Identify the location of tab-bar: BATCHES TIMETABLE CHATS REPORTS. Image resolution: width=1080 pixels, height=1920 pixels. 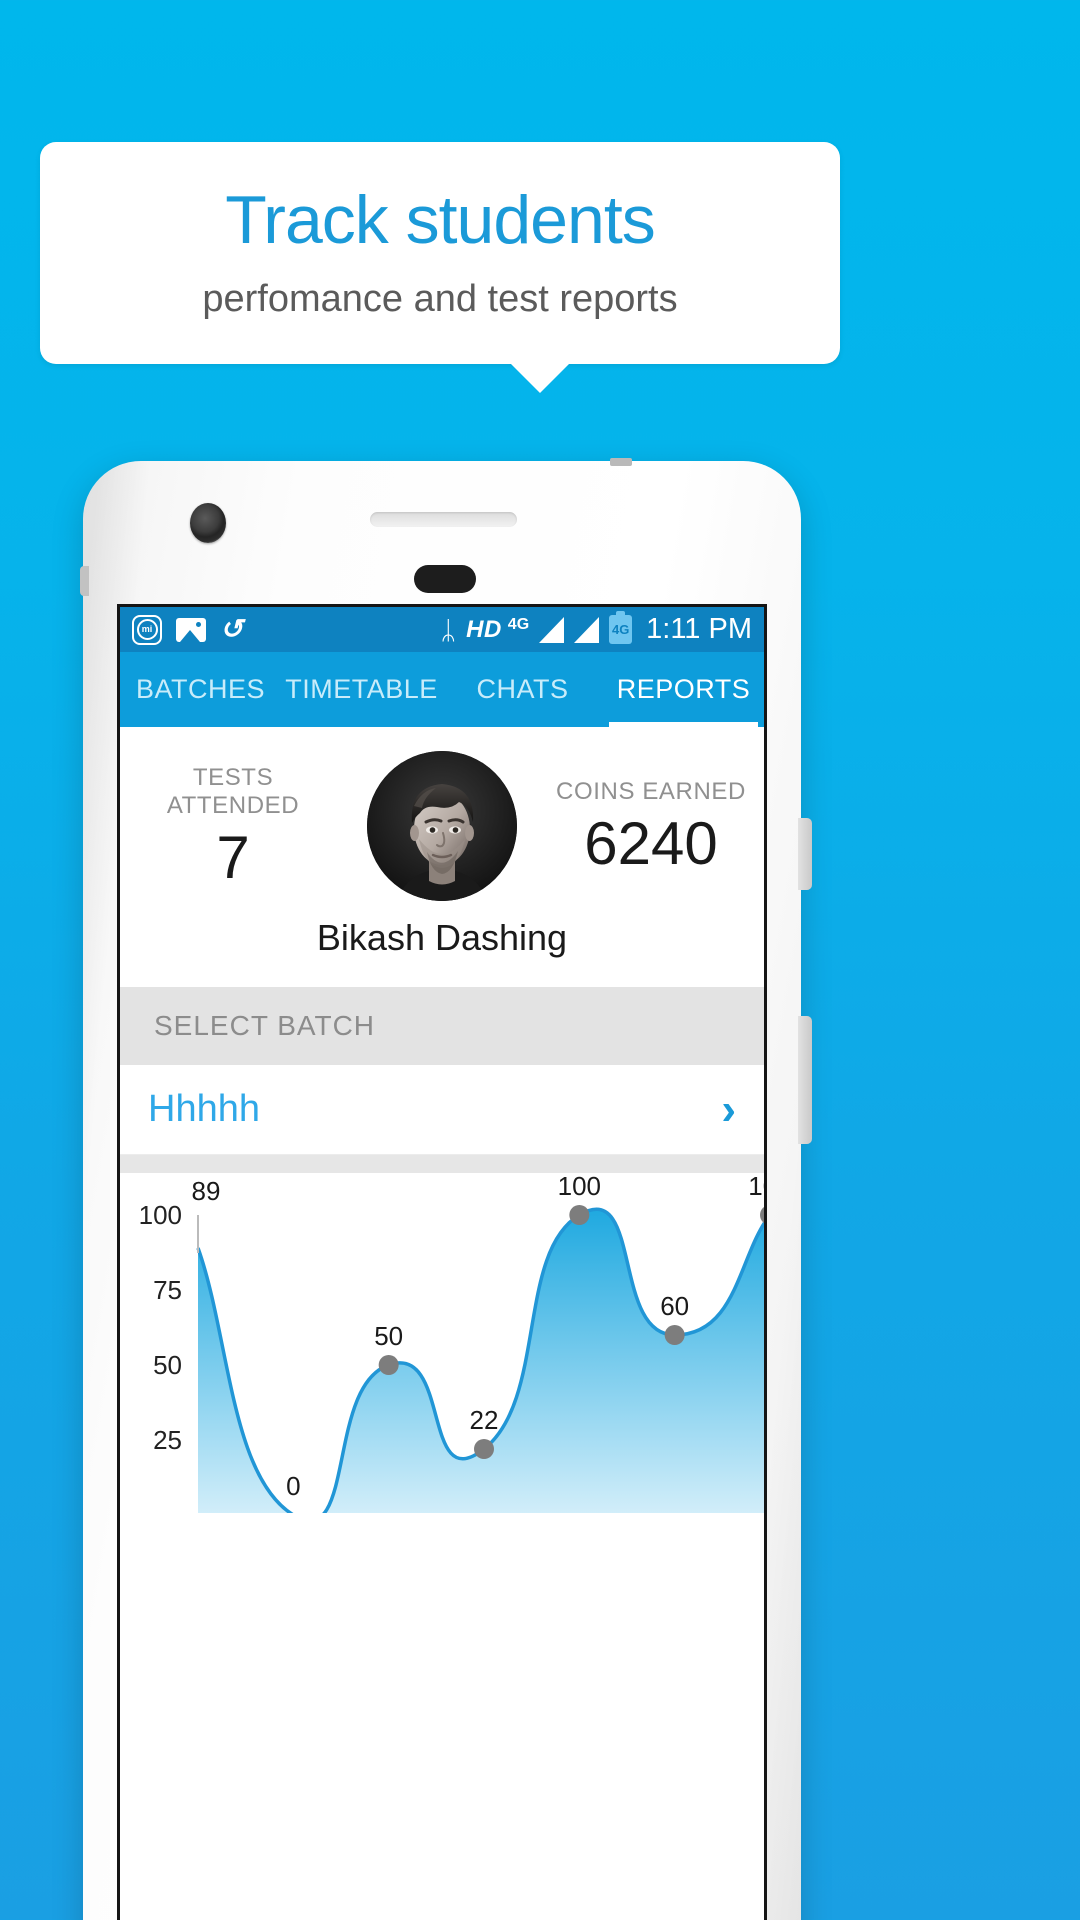
(442, 689).